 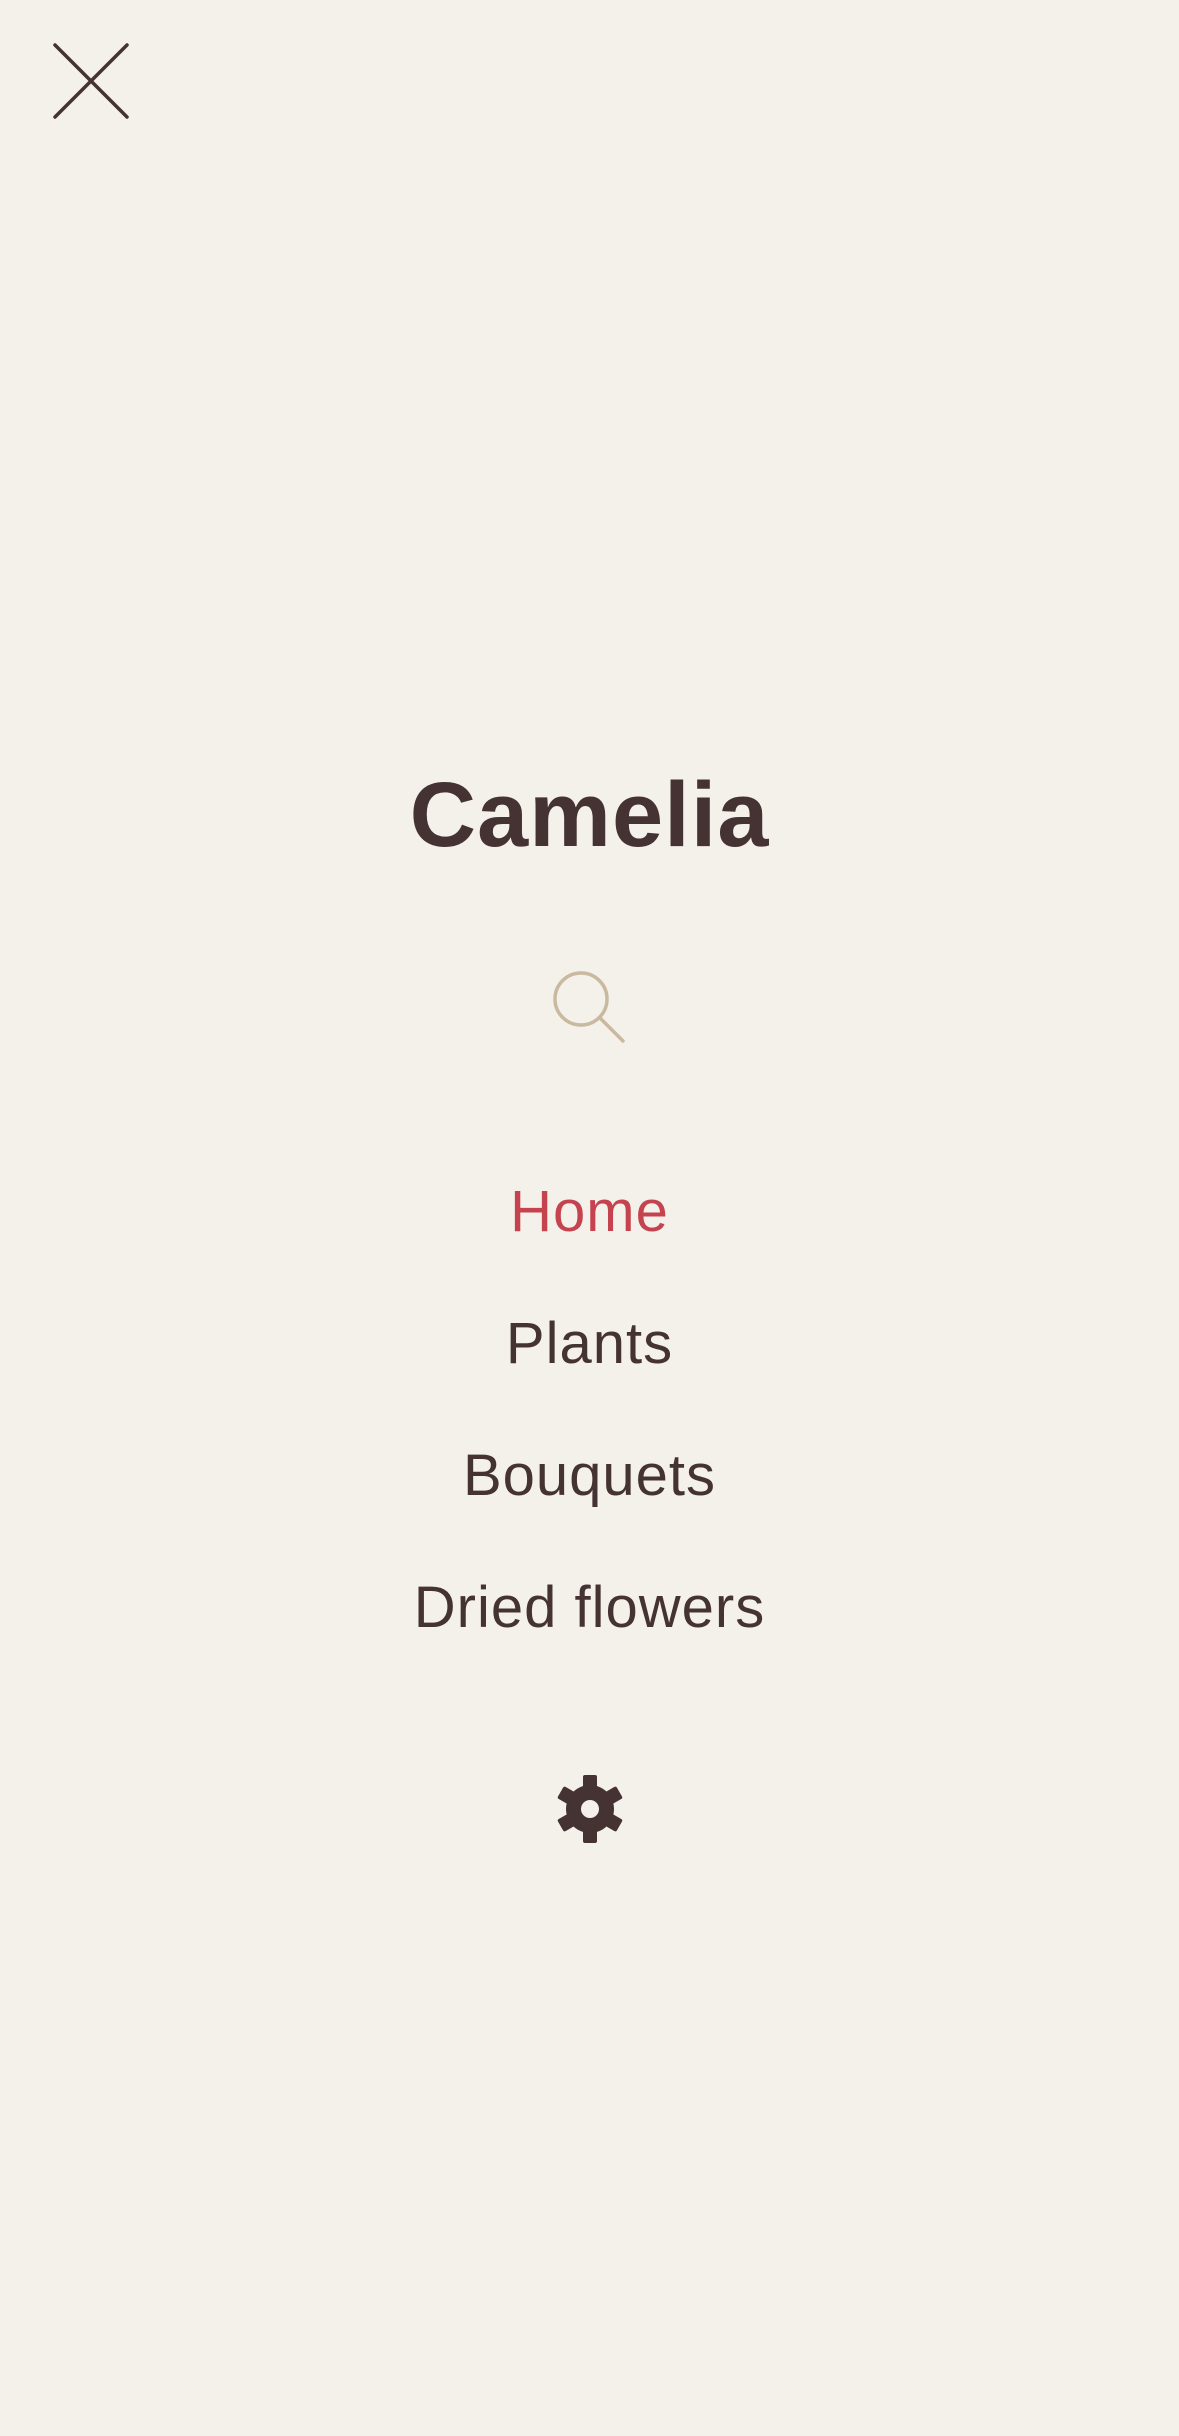 I want to click on search-button, so click(x=590, y=1008).